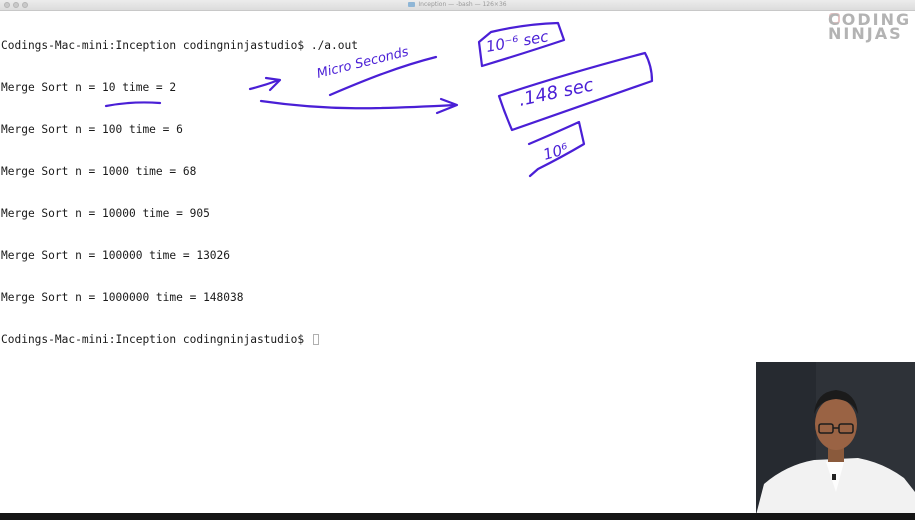  What do you see at coordinates (555, 152) in the screenshot?
I see `ten6-text: 10⁶` at bounding box center [555, 152].